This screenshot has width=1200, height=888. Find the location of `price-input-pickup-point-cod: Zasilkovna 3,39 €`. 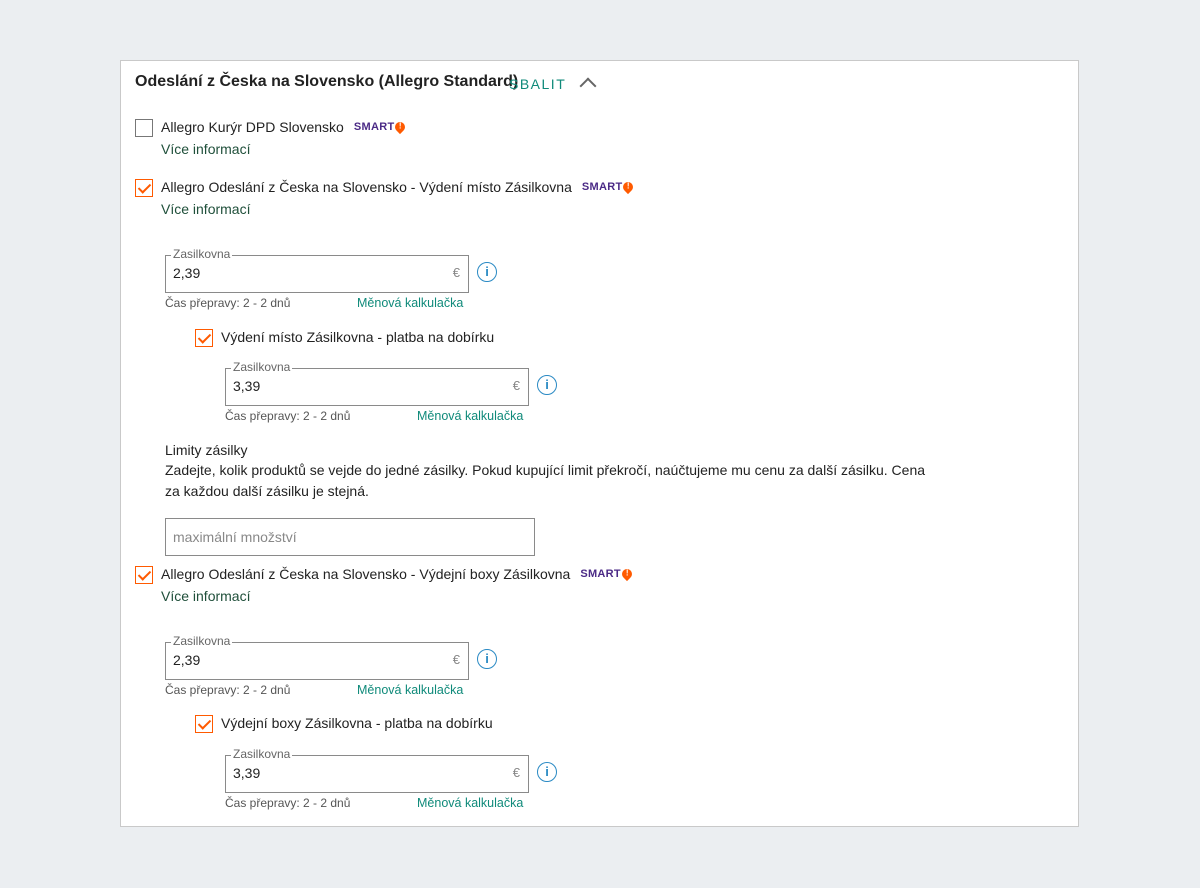

price-input-pickup-point-cod: Zasilkovna 3,39 € is located at coordinates (377, 383).